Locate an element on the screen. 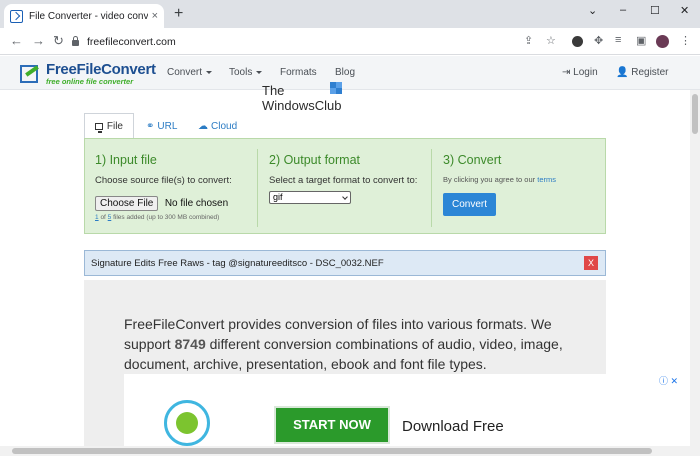 The width and height of the screenshot is (700, 456). logo-mark-icon is located at coordinates (31, 74).